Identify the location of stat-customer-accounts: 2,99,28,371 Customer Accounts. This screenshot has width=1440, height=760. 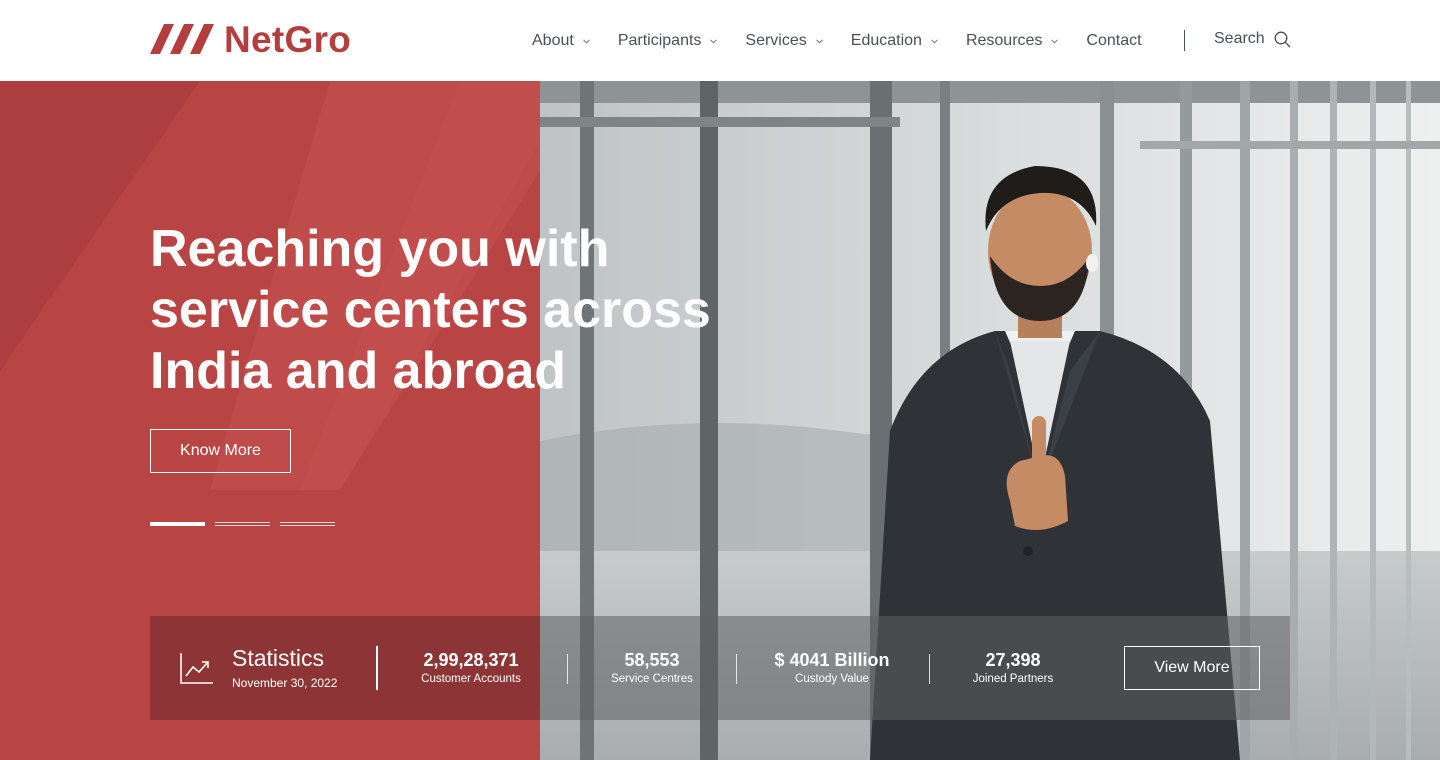
(471, 667).